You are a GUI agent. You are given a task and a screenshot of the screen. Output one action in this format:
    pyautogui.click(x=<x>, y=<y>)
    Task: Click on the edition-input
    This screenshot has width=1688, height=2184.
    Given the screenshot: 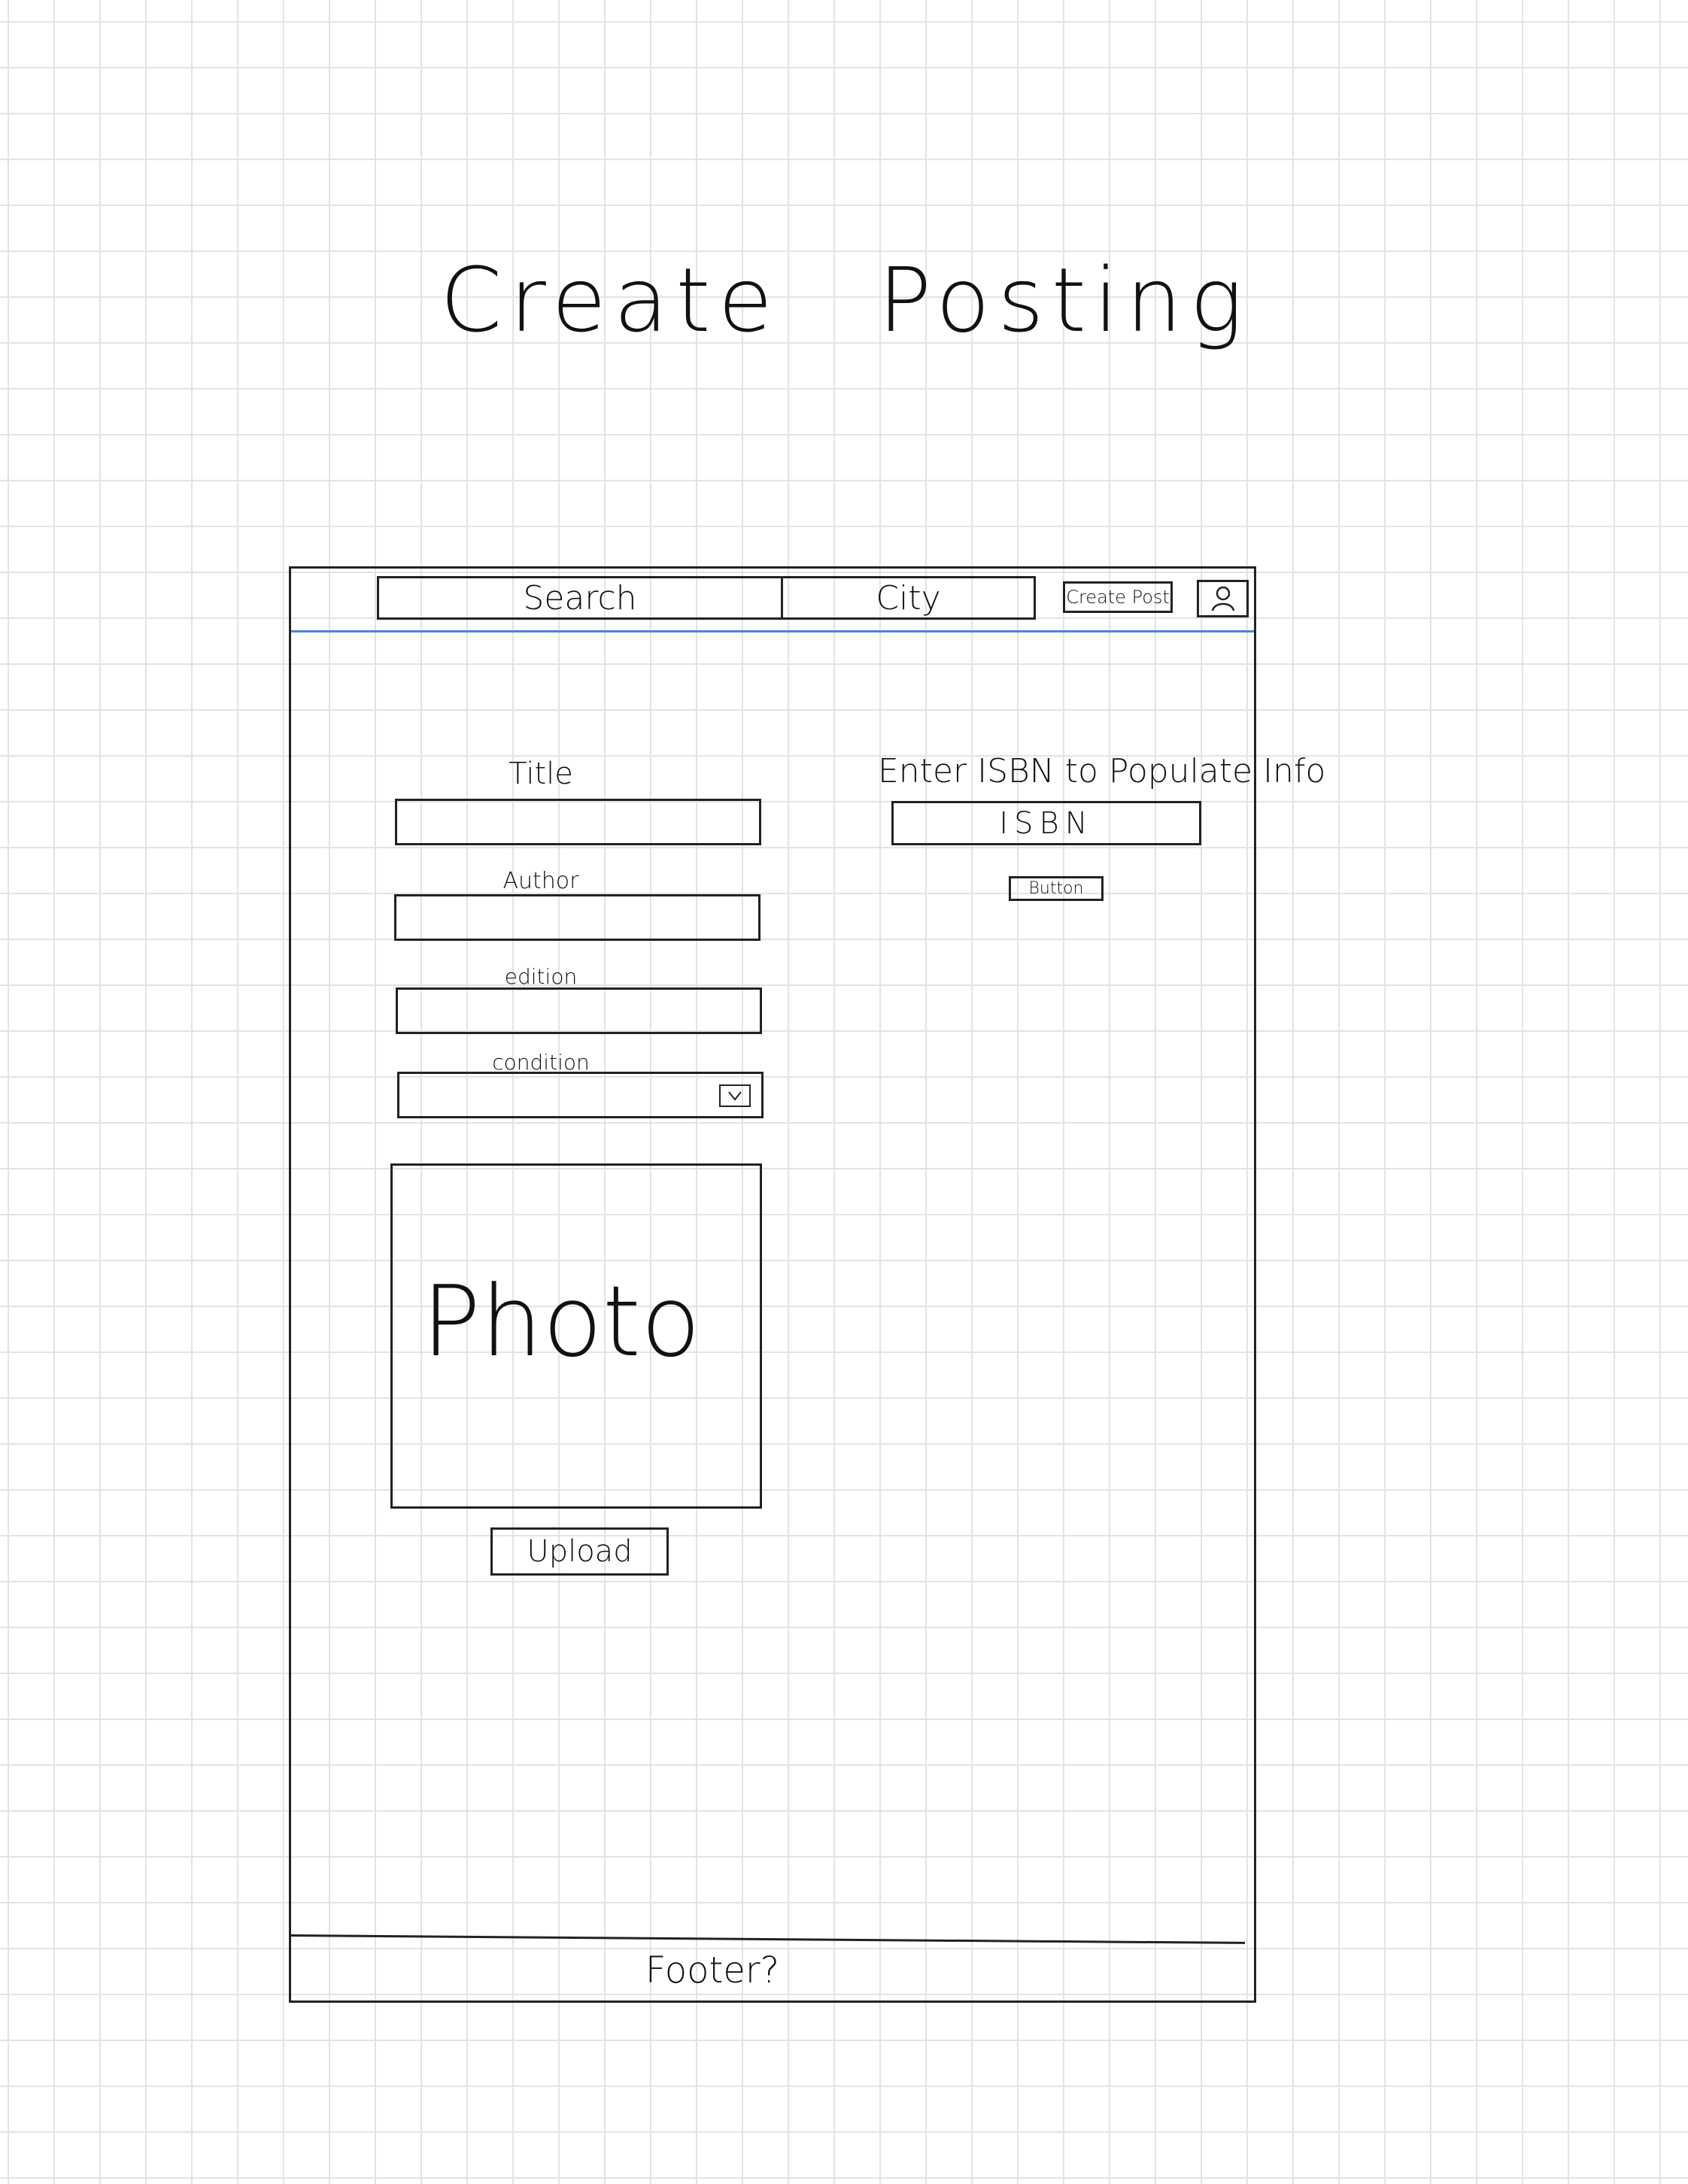 What is the action you would take?
    pyautogui.click(x=579, y=1010)
    